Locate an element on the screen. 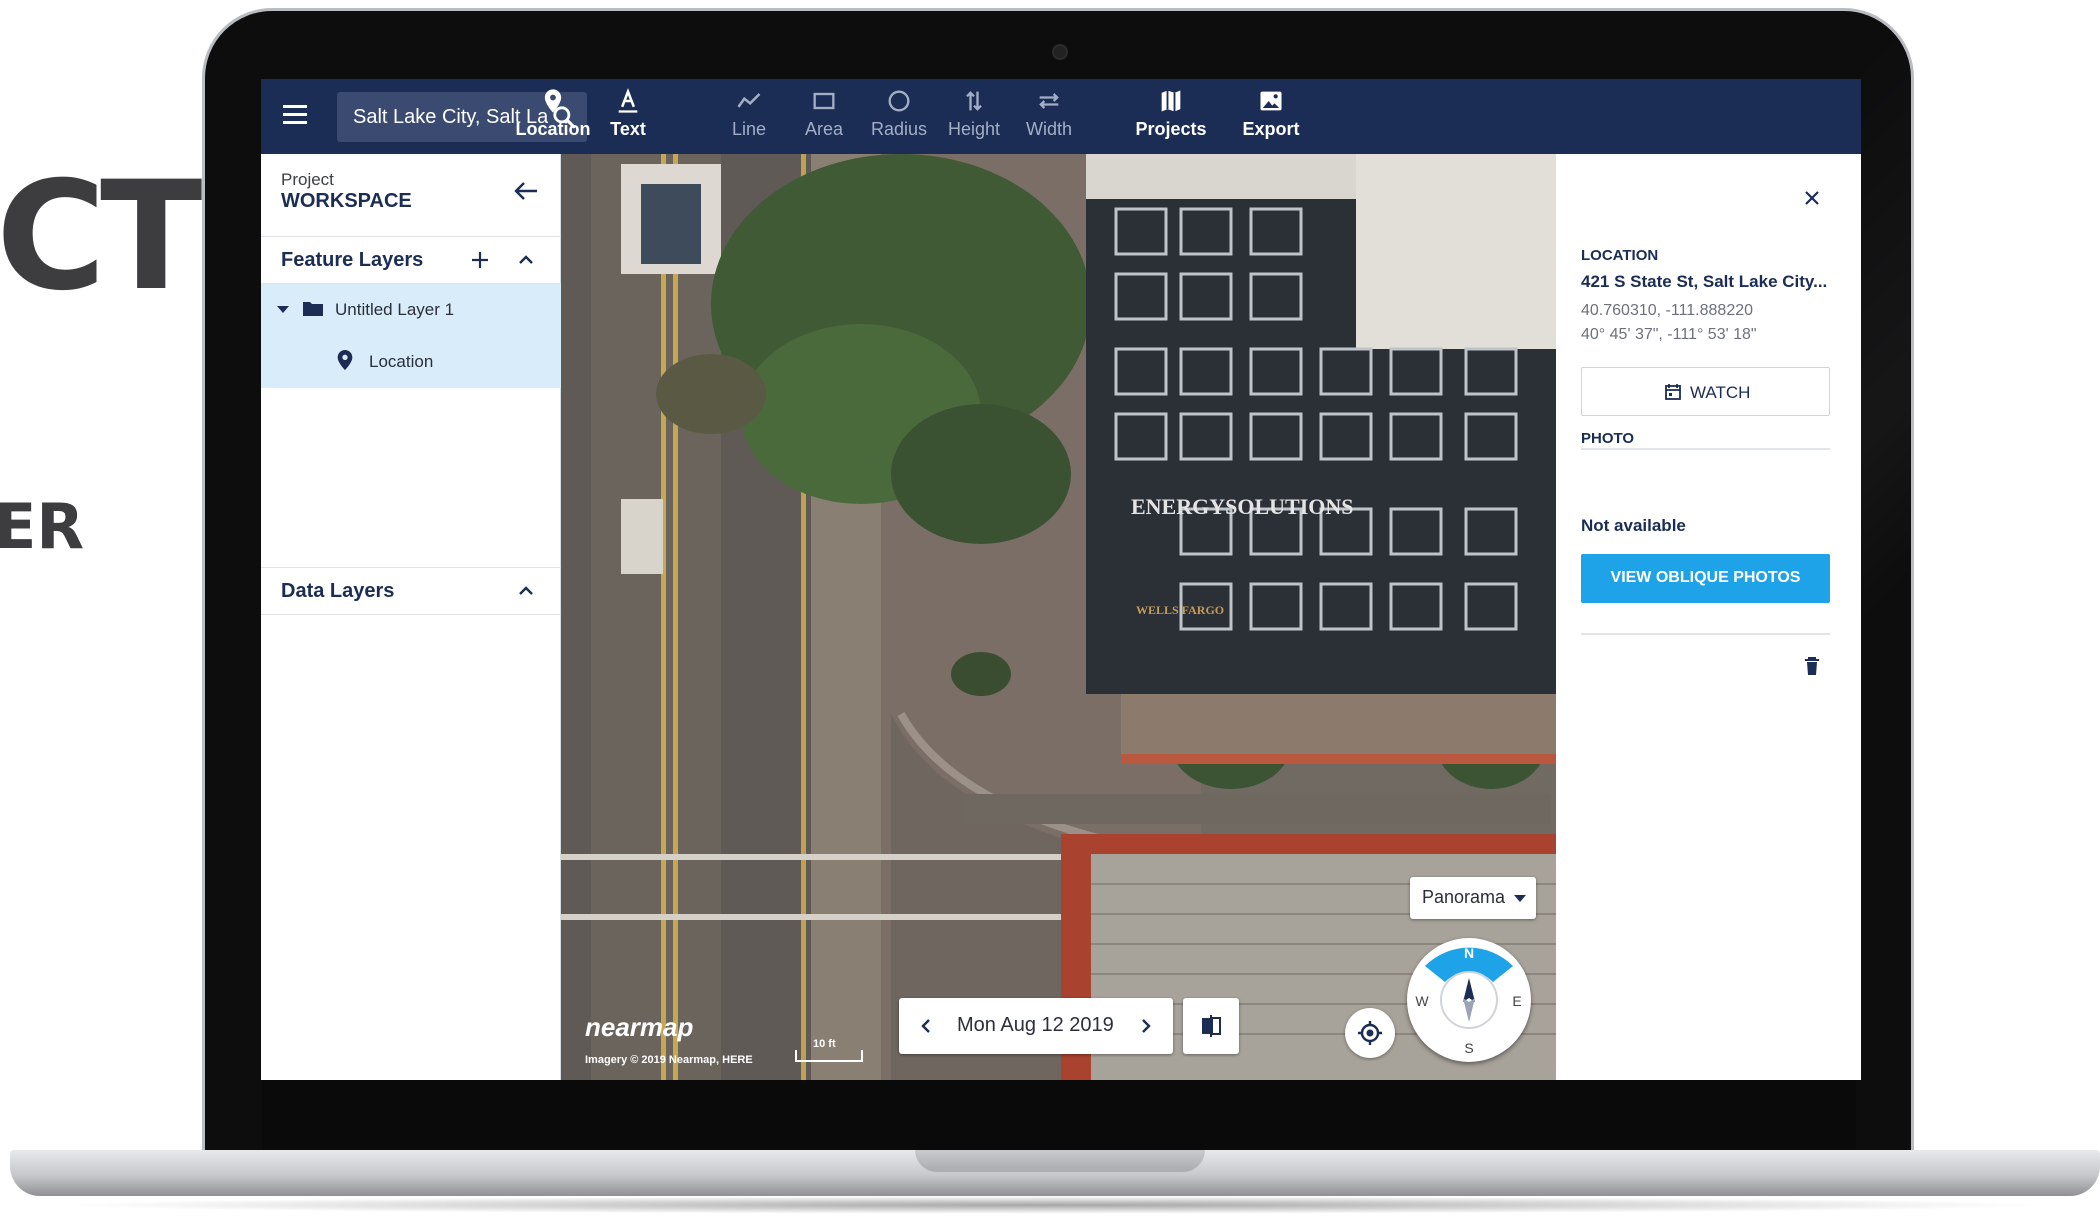 This screenshot has height=1225, width=2100. hamburger-menu-icon is located at coordinates (295, 116).